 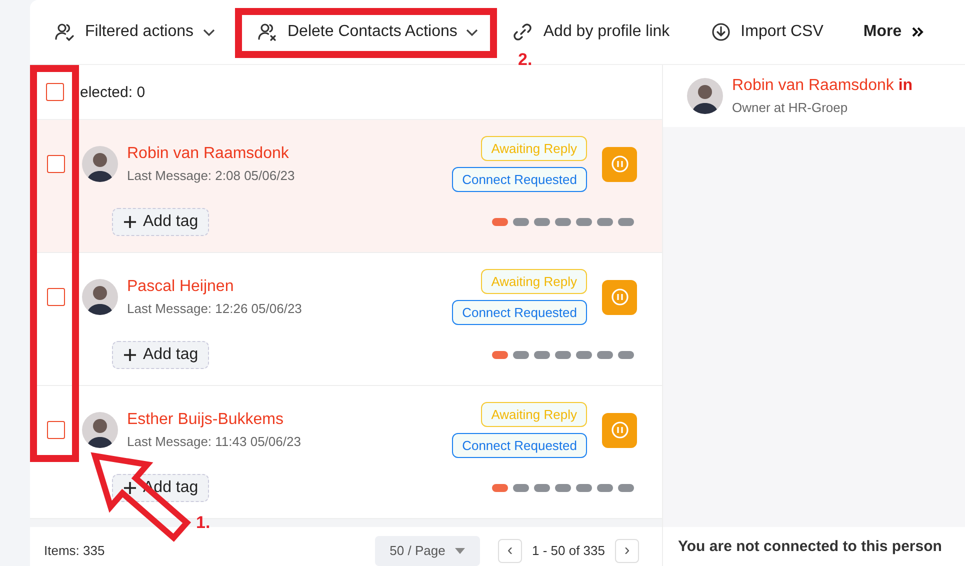 What do you see at coordinates (568, 550) in the screenshot?
I see `page-range: 1 - 50 of 335` at bounding box center [568, 550].